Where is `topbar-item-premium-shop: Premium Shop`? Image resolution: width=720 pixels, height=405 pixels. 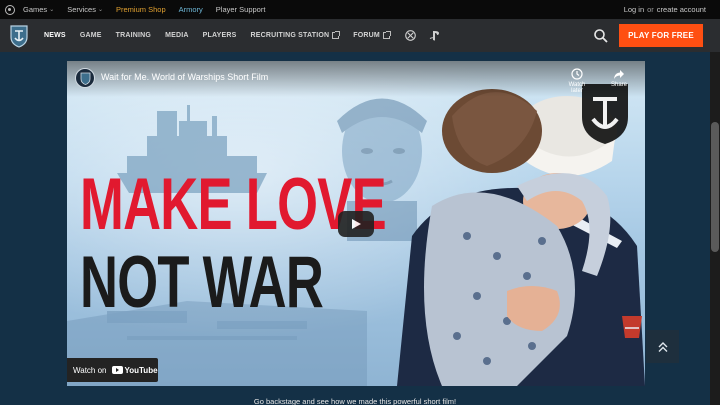
topbar-item-premium-shop: Premium Shop is located at coordinates (141, 9).